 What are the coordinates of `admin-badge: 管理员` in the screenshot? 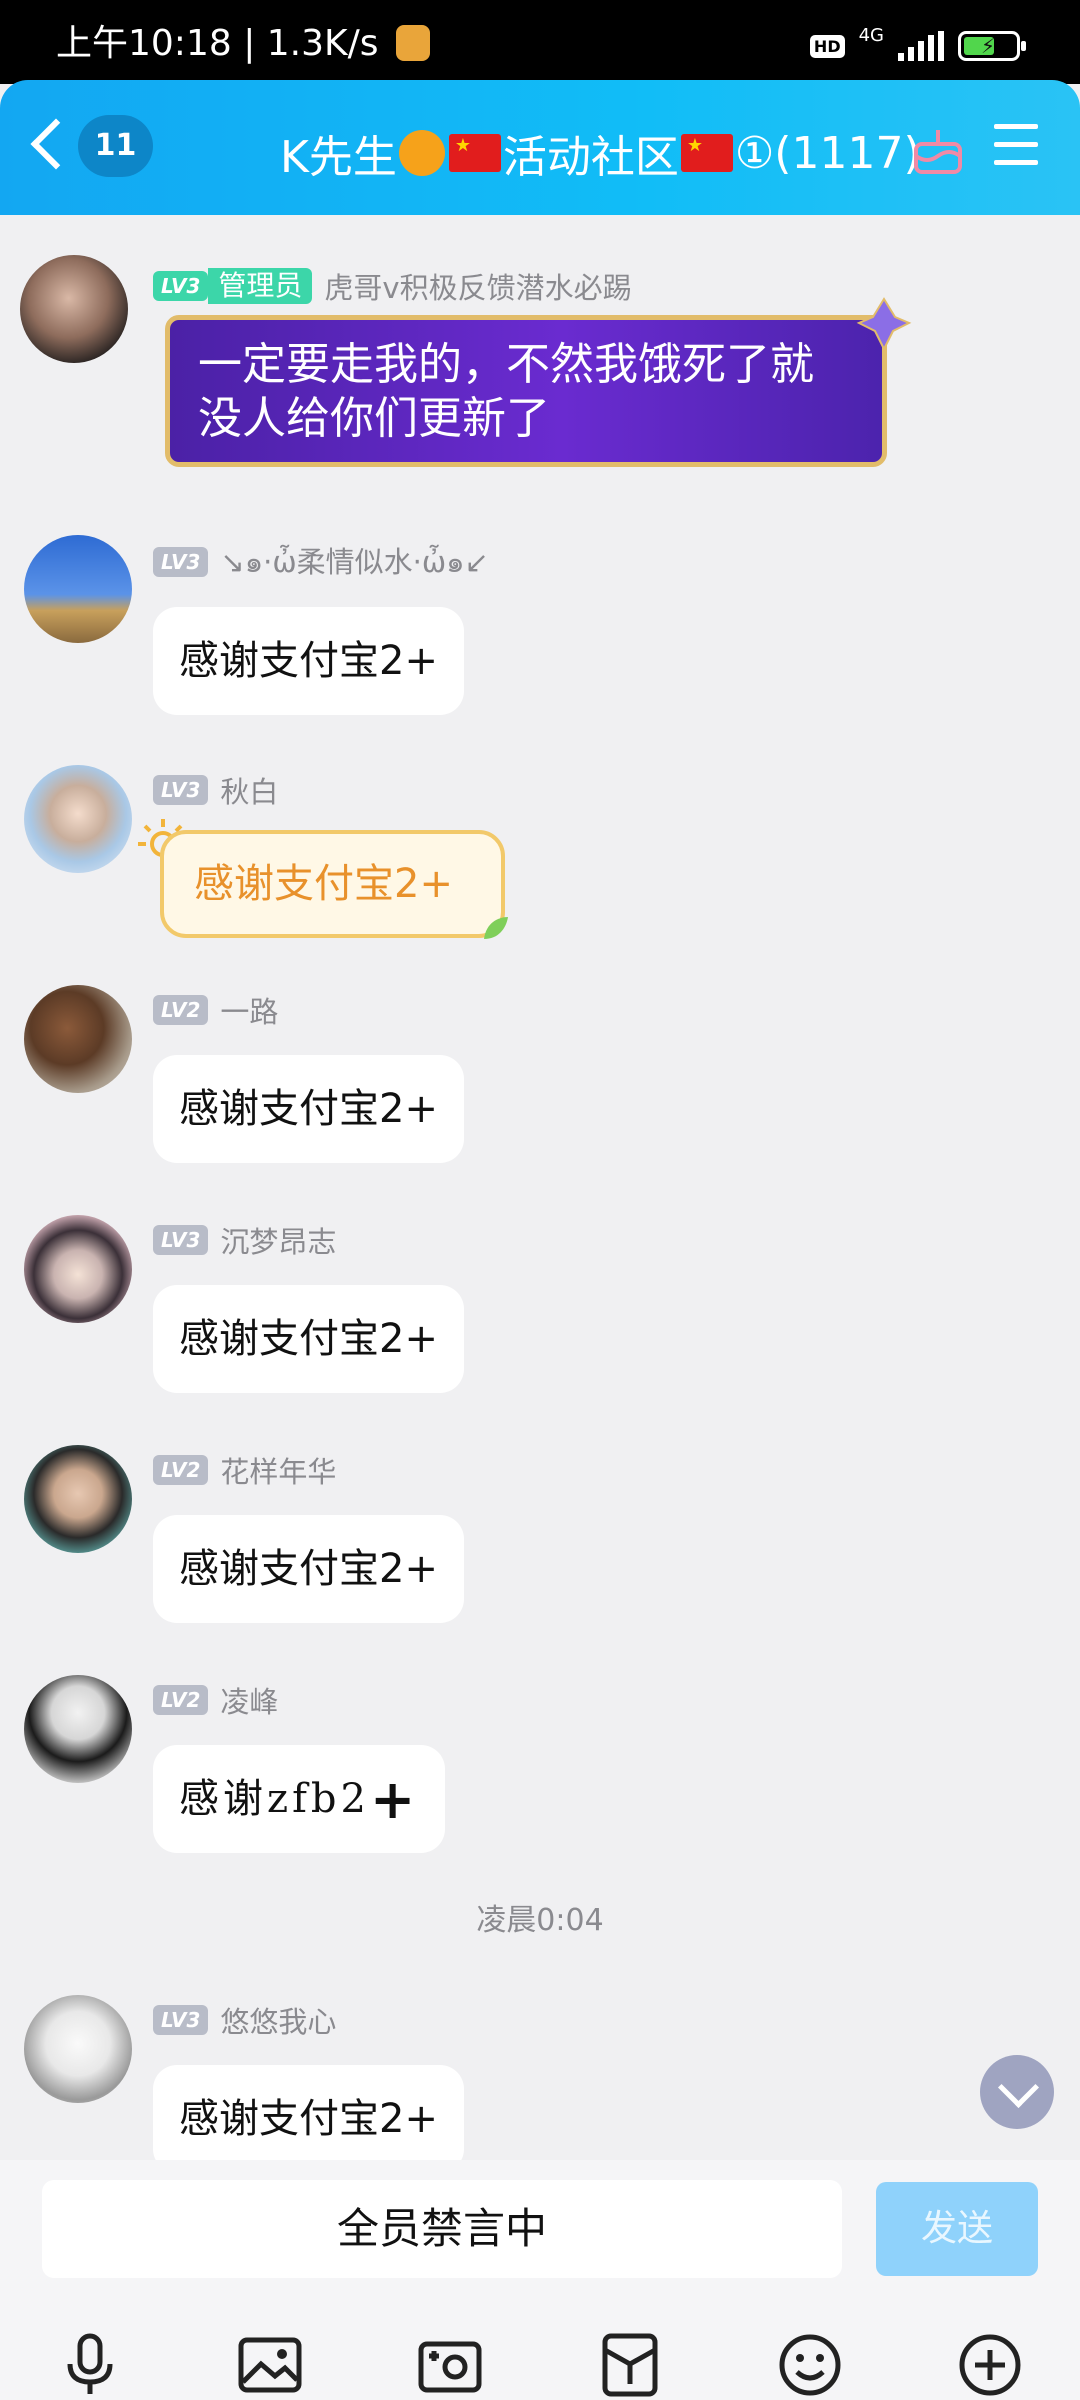 It's located at (260, 286).